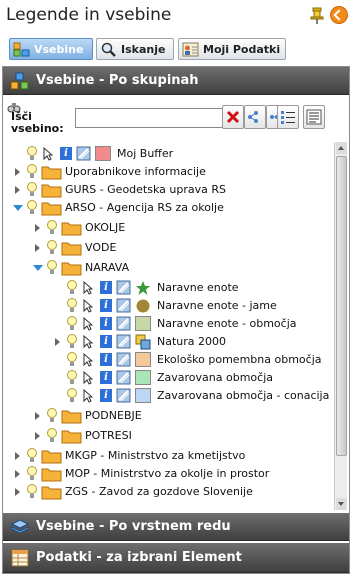  Describe the element at coordinates (176, 49) in the screenshot. I see `tab-bar: Vsebine Iskanje Moji Podatki` at that location.